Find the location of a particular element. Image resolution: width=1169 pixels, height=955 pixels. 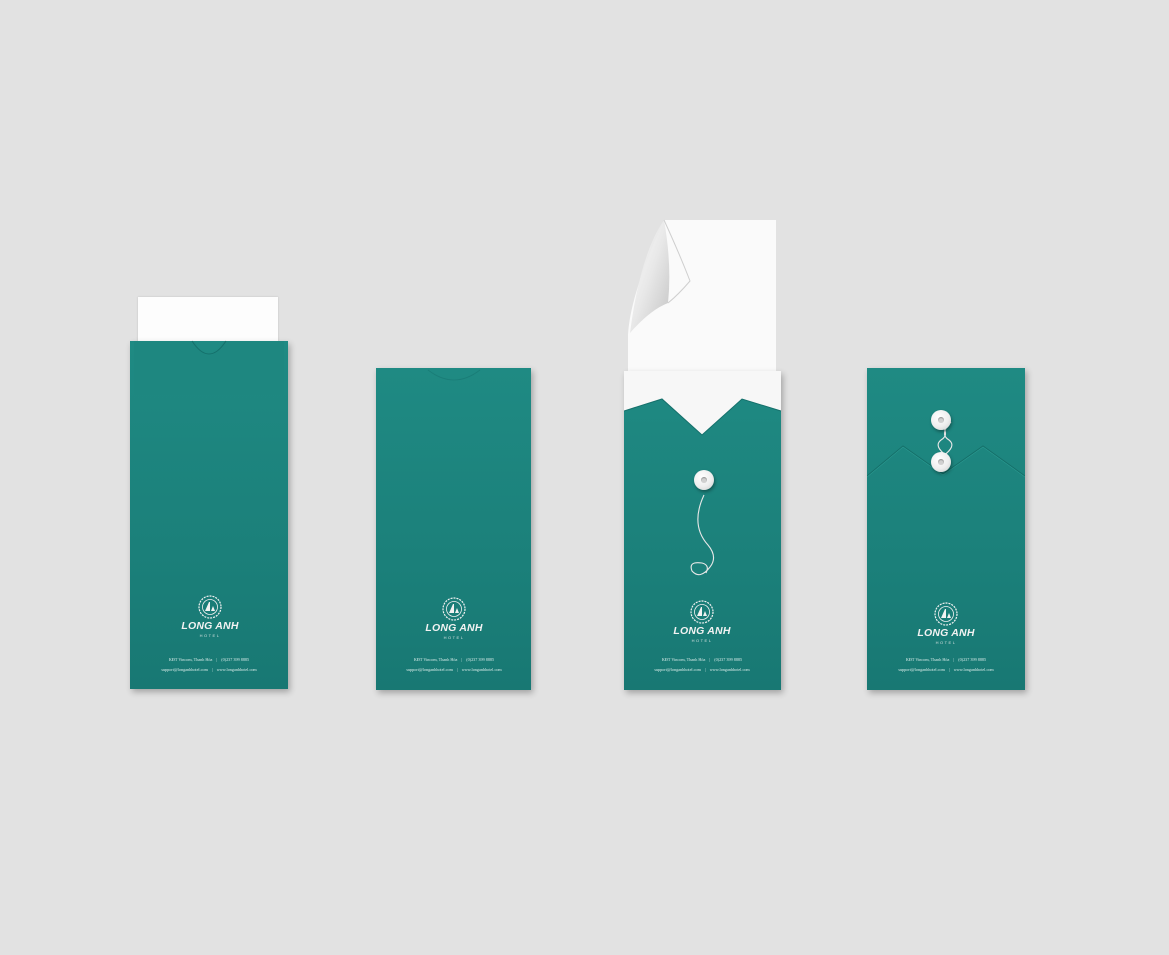

flap-edge is located at coordinates (454, 375).